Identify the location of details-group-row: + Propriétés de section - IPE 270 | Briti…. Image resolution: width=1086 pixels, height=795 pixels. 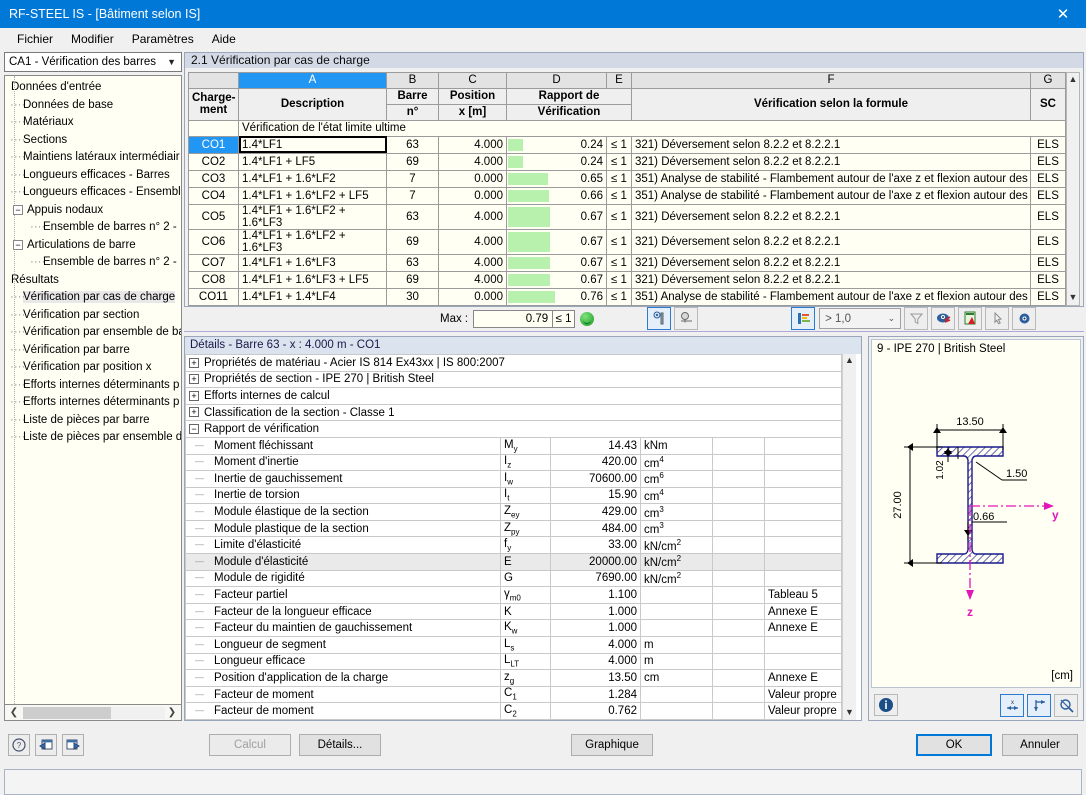
(514, 379).